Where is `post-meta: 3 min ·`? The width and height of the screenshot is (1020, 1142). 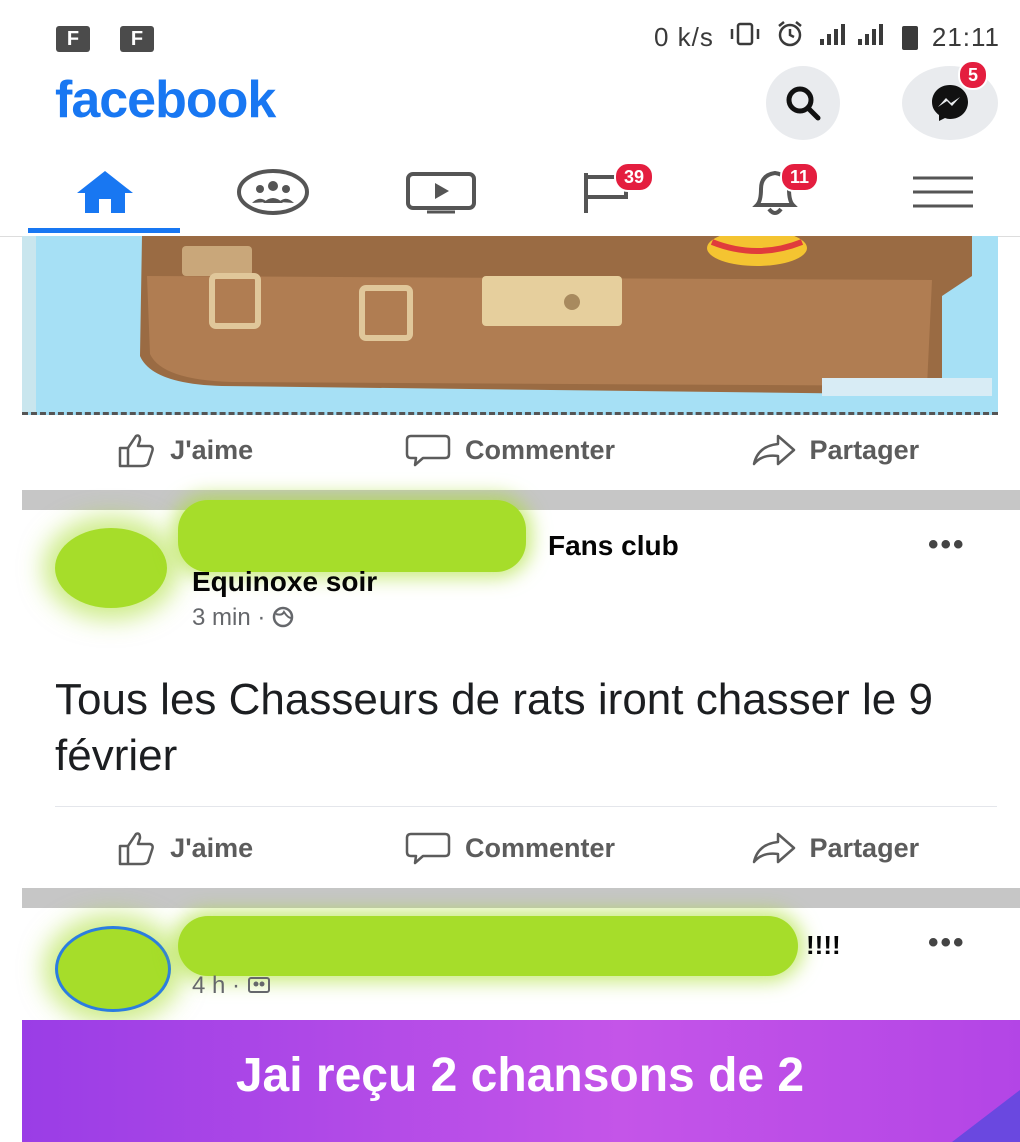
post-meta: 3 min · is located at coordinates (243, 618).